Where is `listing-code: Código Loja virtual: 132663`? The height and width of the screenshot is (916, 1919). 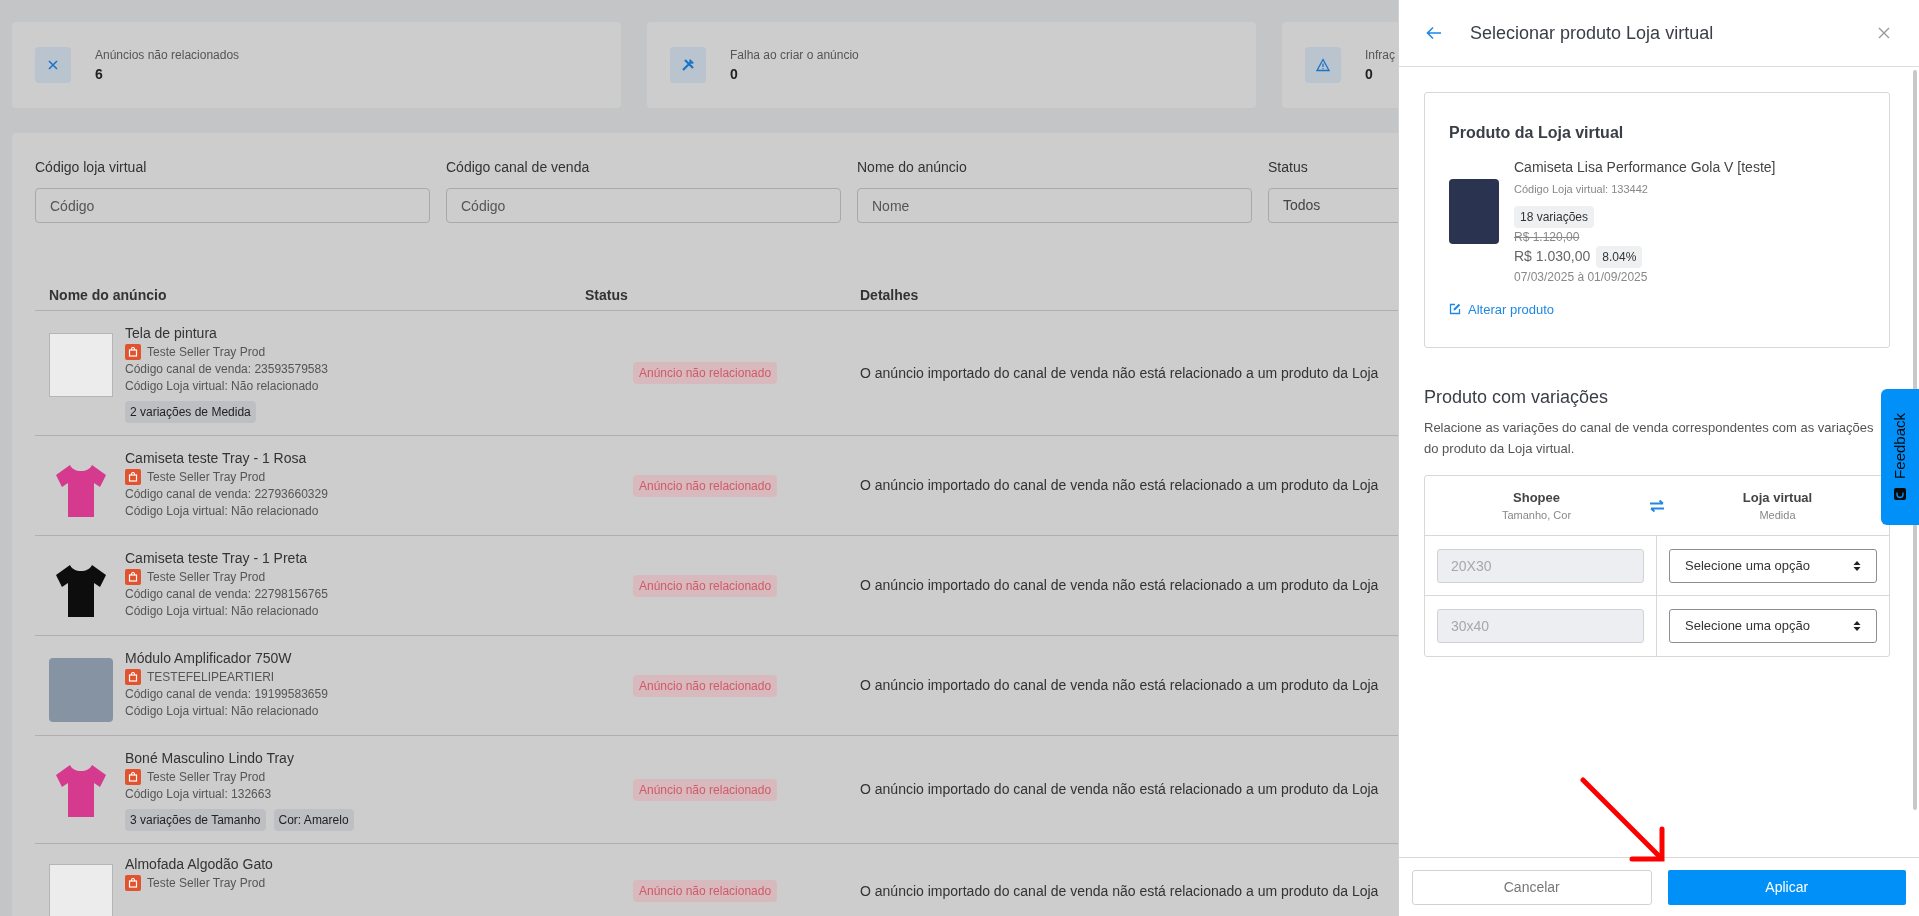
listing-code: Código Loja virtual: 132663 is located at coordinates (199, 794).